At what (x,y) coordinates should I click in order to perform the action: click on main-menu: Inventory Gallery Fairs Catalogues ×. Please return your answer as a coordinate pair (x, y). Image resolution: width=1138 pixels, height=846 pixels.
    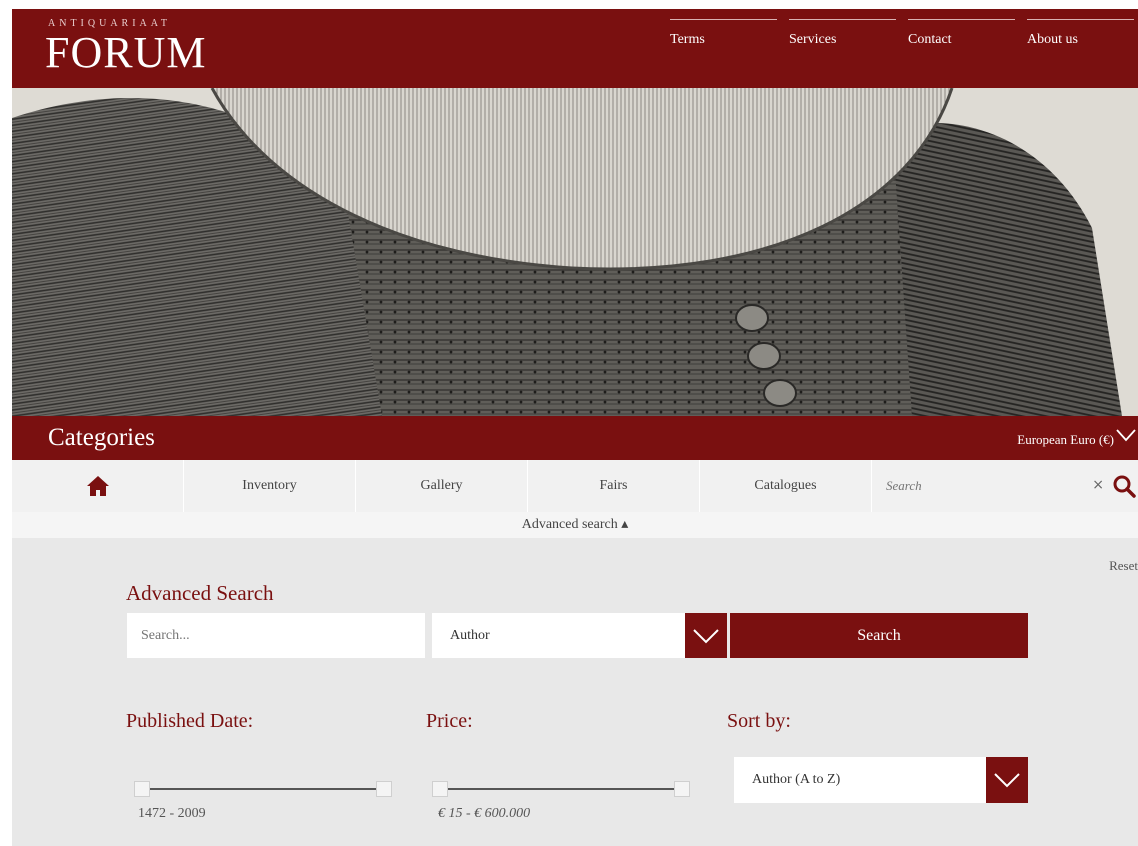
    Looking at the image, I should click on (575, 486).